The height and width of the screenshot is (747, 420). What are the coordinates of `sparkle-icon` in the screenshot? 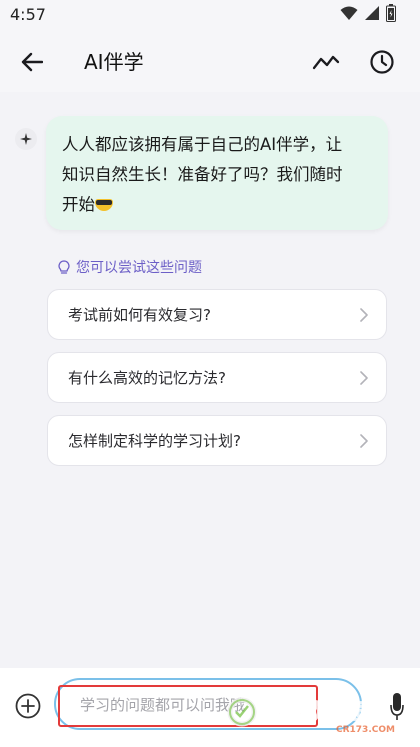 It's located at (26, 139).